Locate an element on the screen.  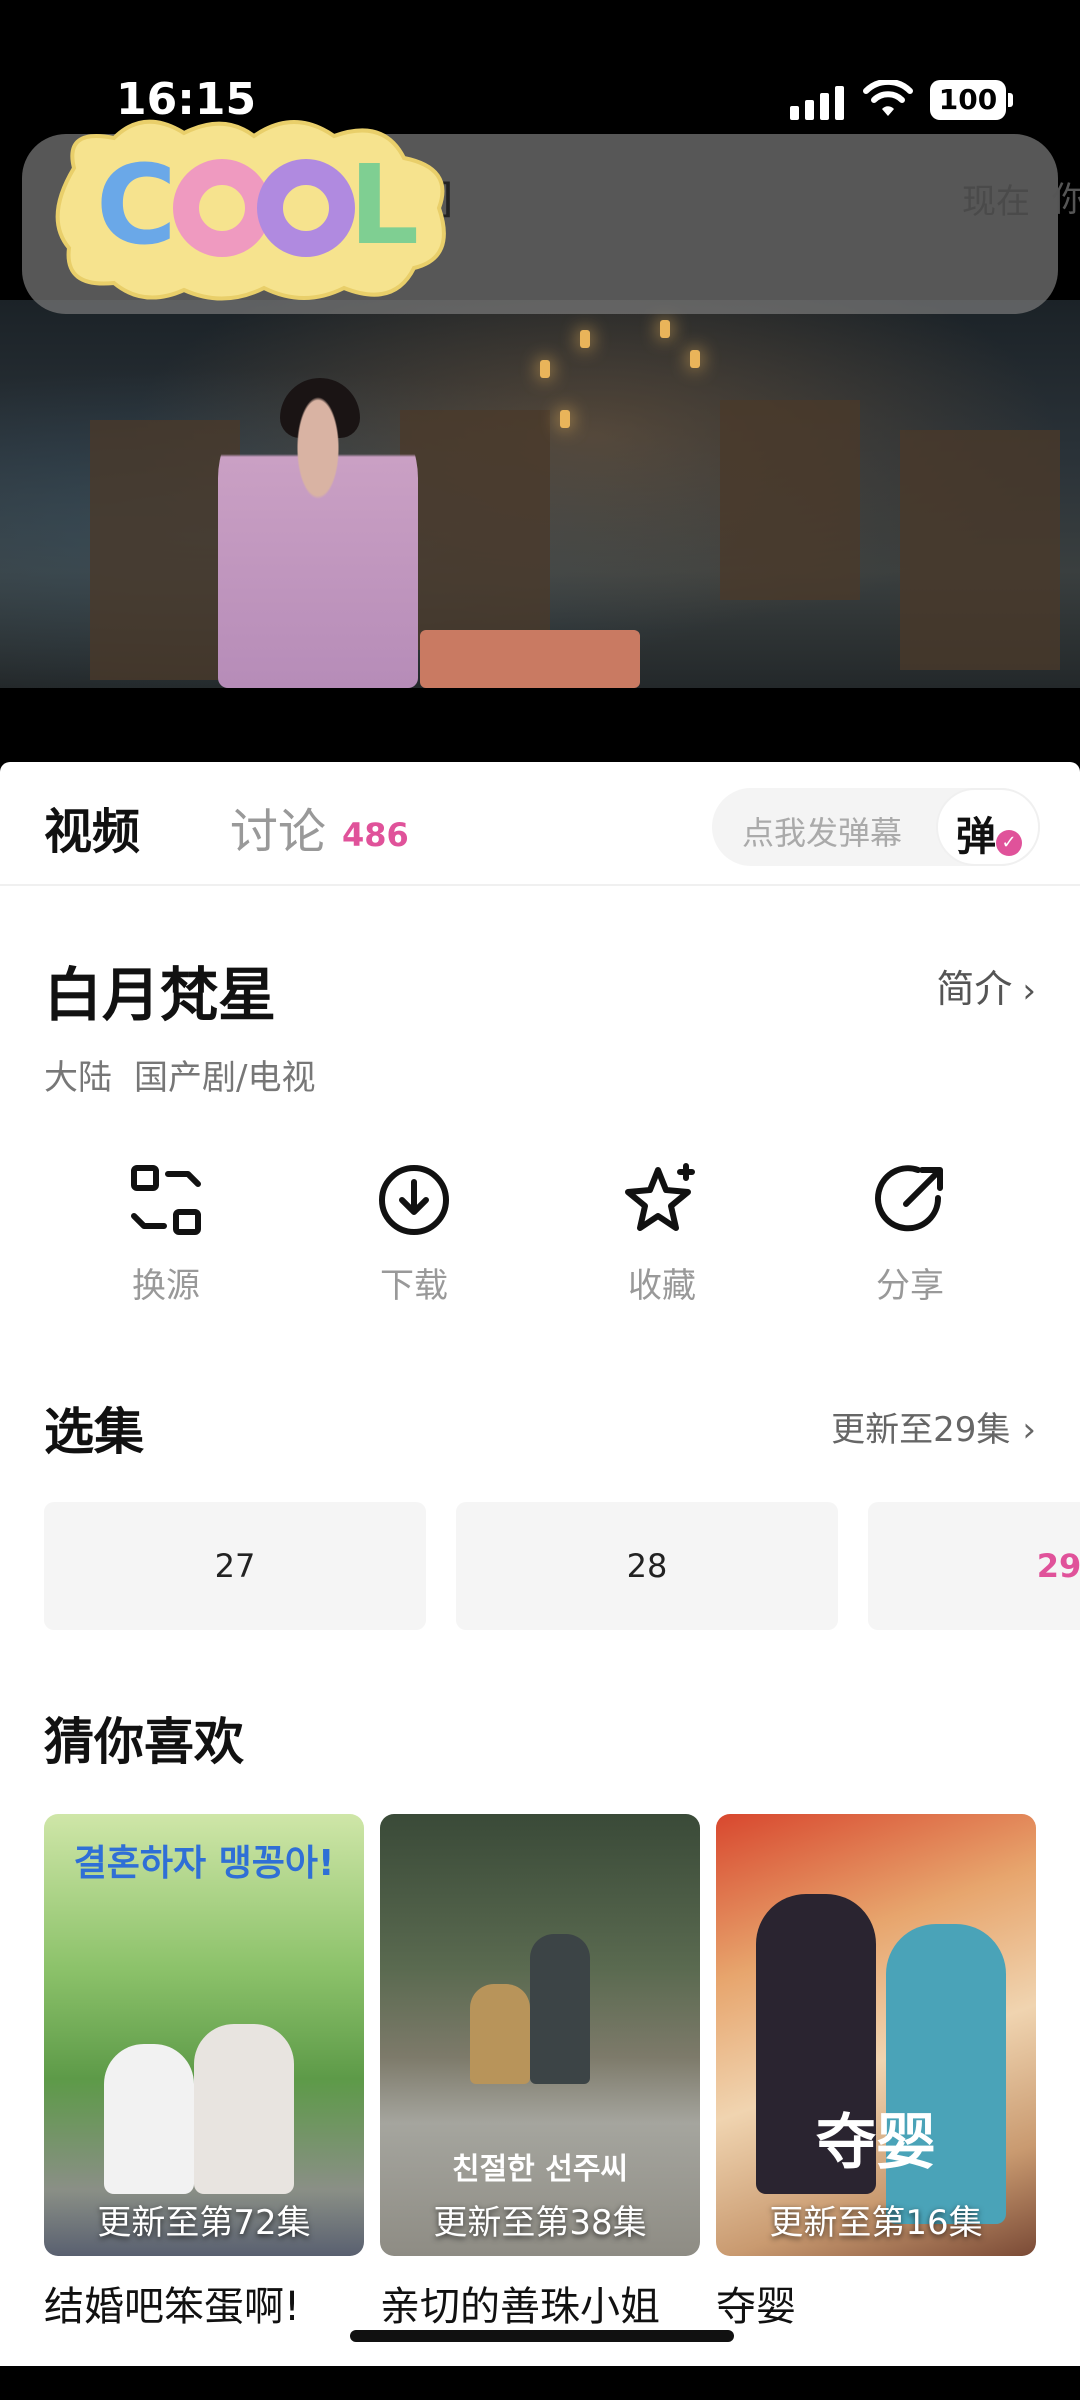
bottom-bar is located at coordinates (540, 2383).